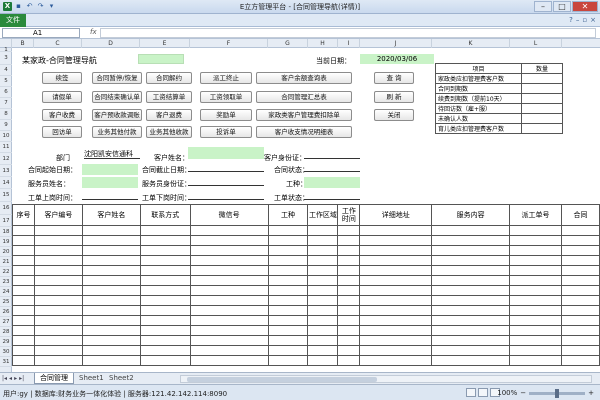 The width and height of the screenshot is (600, 400). What do you see at coordinates (6, 242) in the screenshot?
I see `row-header: 19` at bounding box center [6, 242].